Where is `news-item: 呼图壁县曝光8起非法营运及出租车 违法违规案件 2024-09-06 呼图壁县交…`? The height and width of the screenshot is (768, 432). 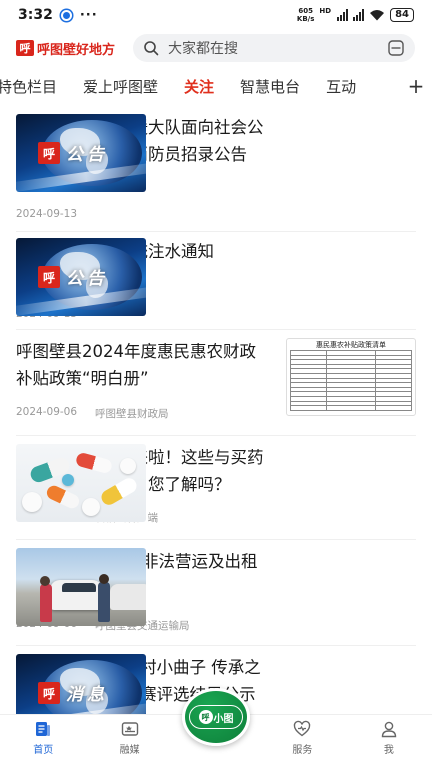 news-item: 呼图壁县曝光8起非法营运及出租车 违法违规案件 2024-09-06 呼图壁县交… is located at coordinates (216, 597).